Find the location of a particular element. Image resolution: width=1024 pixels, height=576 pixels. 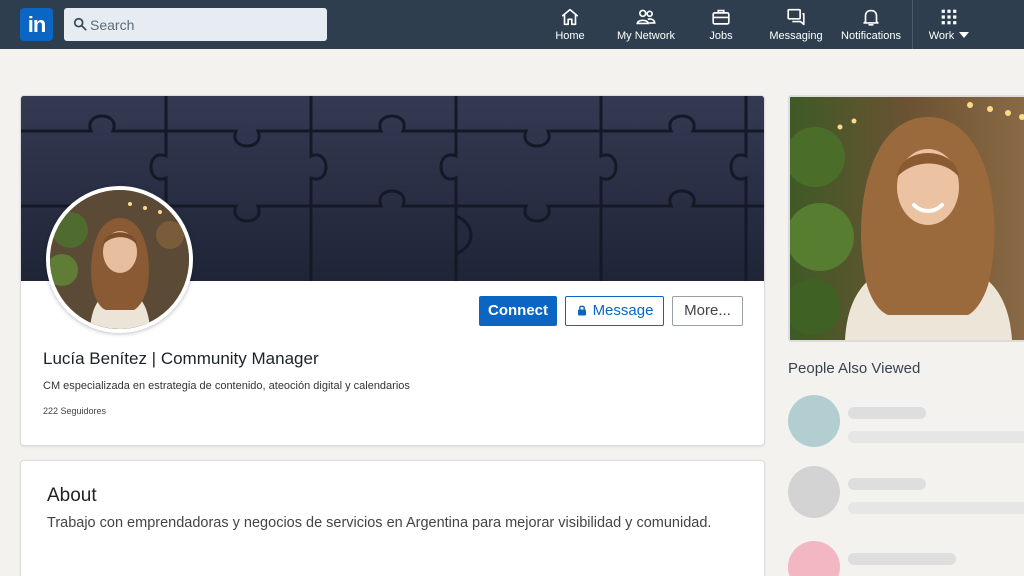

nav-item-messaging: Messaging is located at coordinates (796, 26).